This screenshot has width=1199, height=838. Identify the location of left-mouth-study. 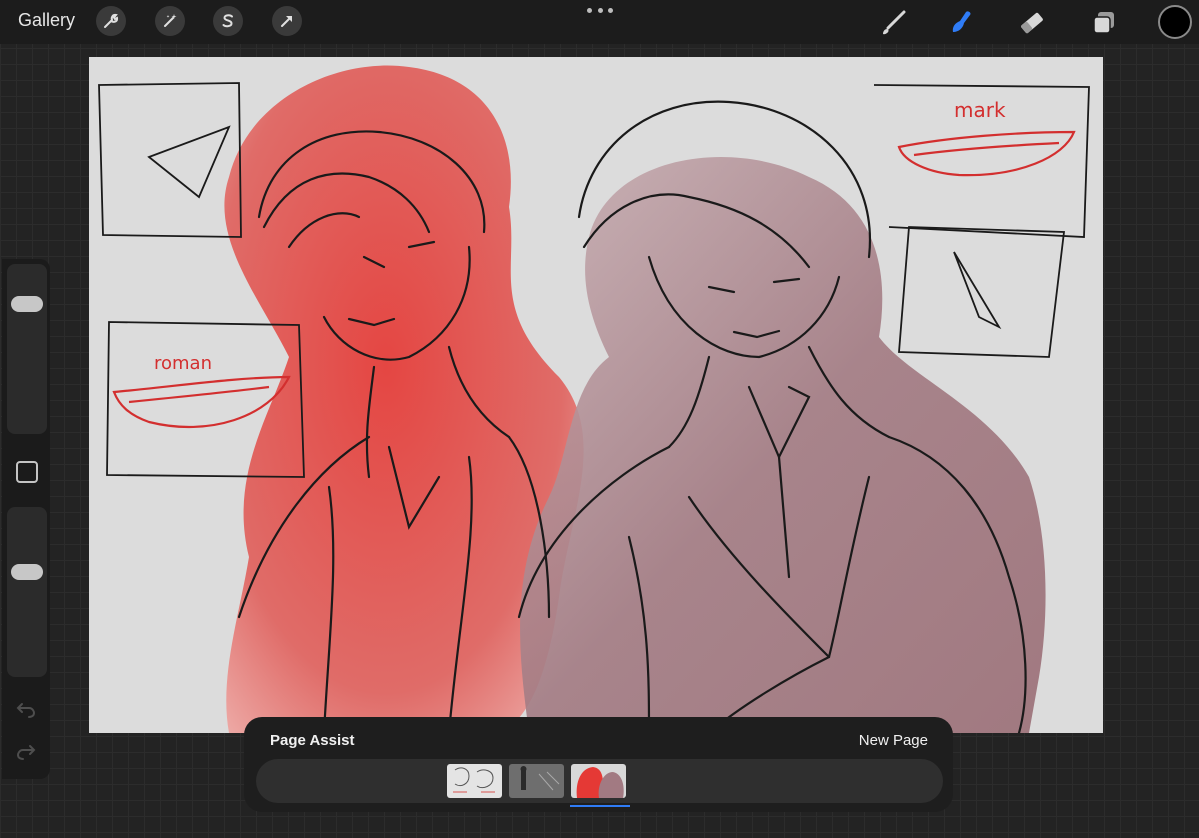
(201, 402).